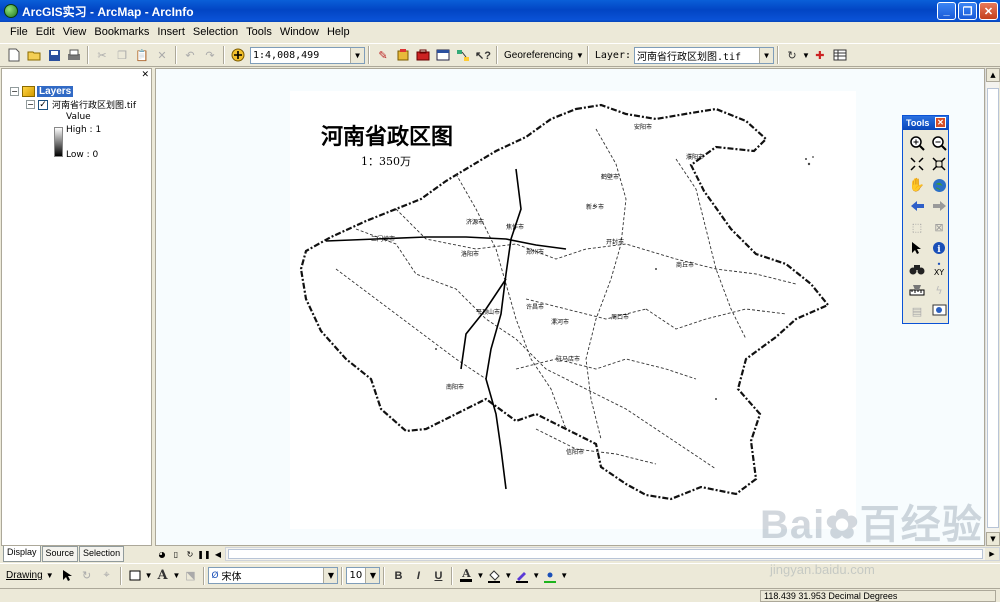  Describe the element at coordinates (988, 11) in the screenshot. I see `close-button: ✕` at that location.